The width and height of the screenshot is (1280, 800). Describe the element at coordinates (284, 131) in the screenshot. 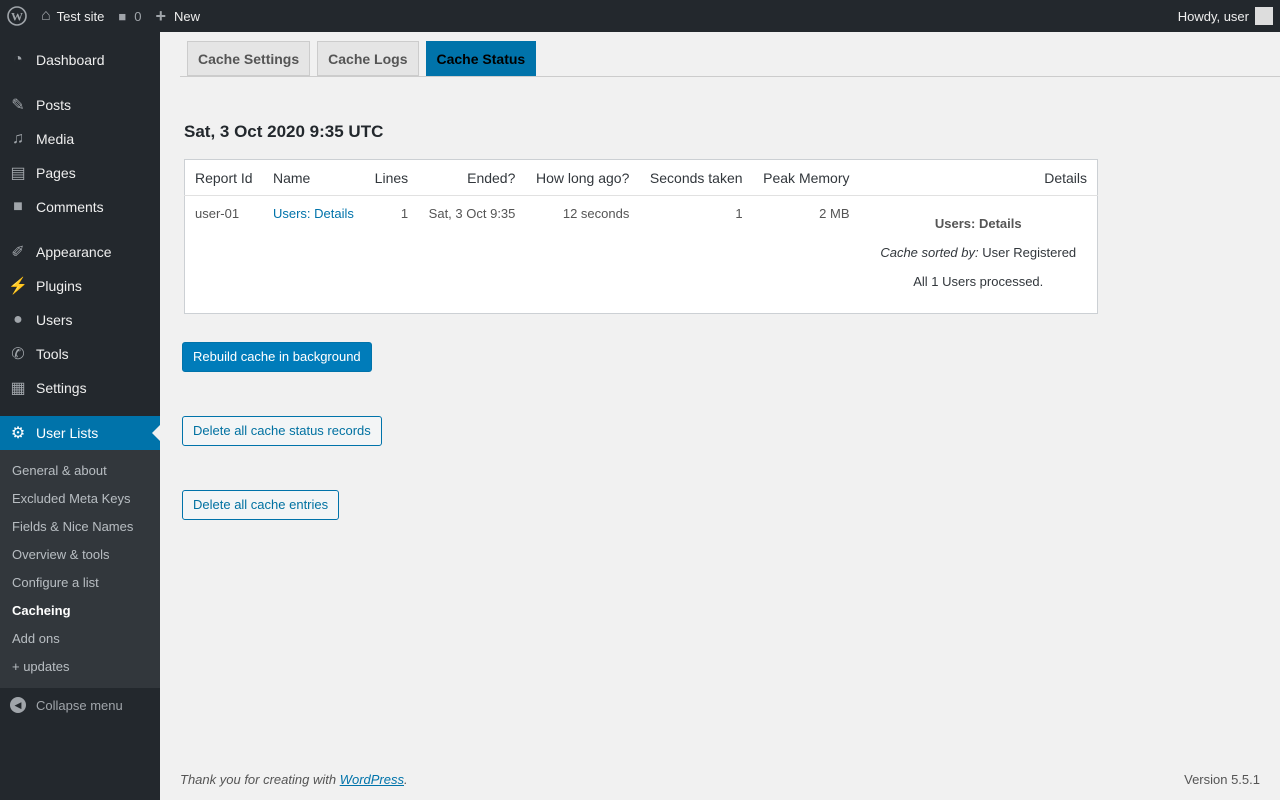

I see `page-heading: Sat, 3 Oct 2020 9:35 UTC` at that location.